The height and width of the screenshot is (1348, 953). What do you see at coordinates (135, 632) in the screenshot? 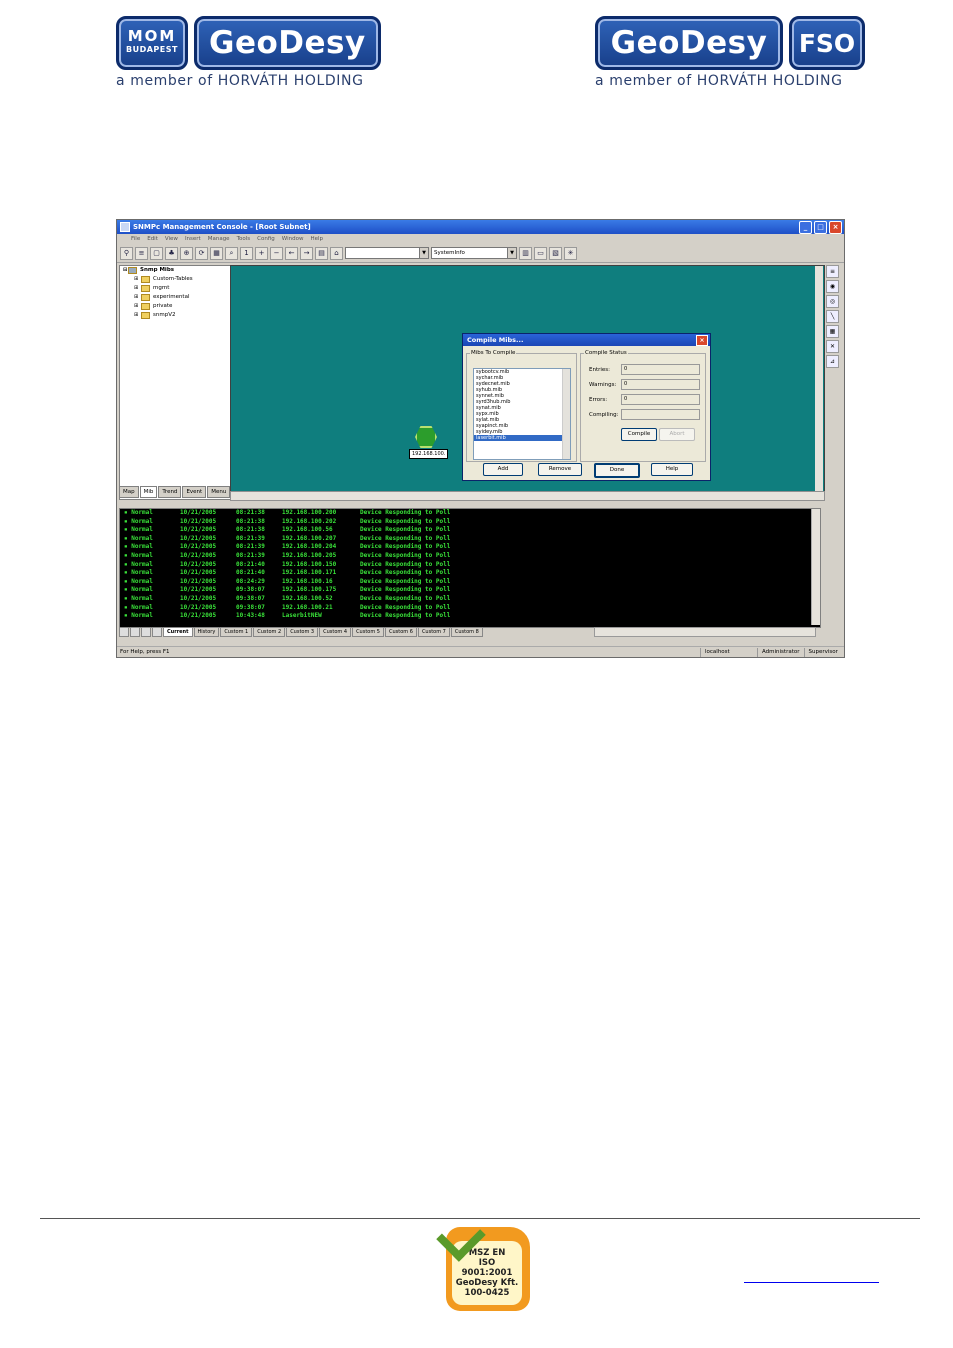
I see `tab-prev-button` at bounding box center [135, 632].